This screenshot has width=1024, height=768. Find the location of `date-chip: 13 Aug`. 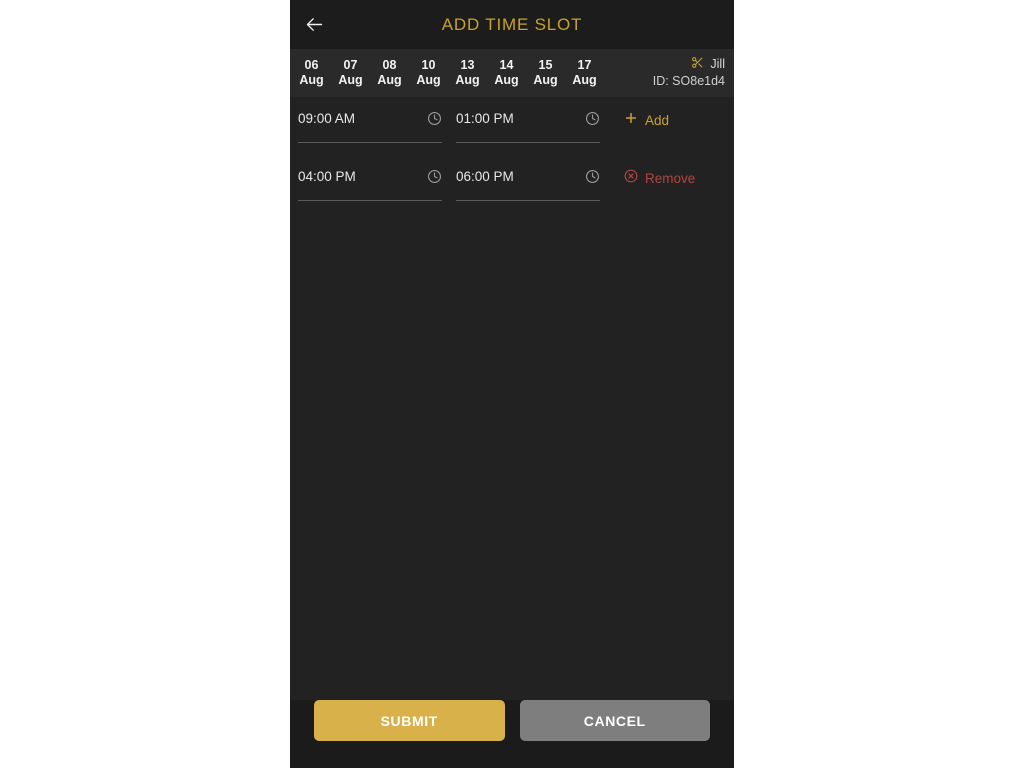

date-chip: 13 Aug is located at coordinates (467, 73).